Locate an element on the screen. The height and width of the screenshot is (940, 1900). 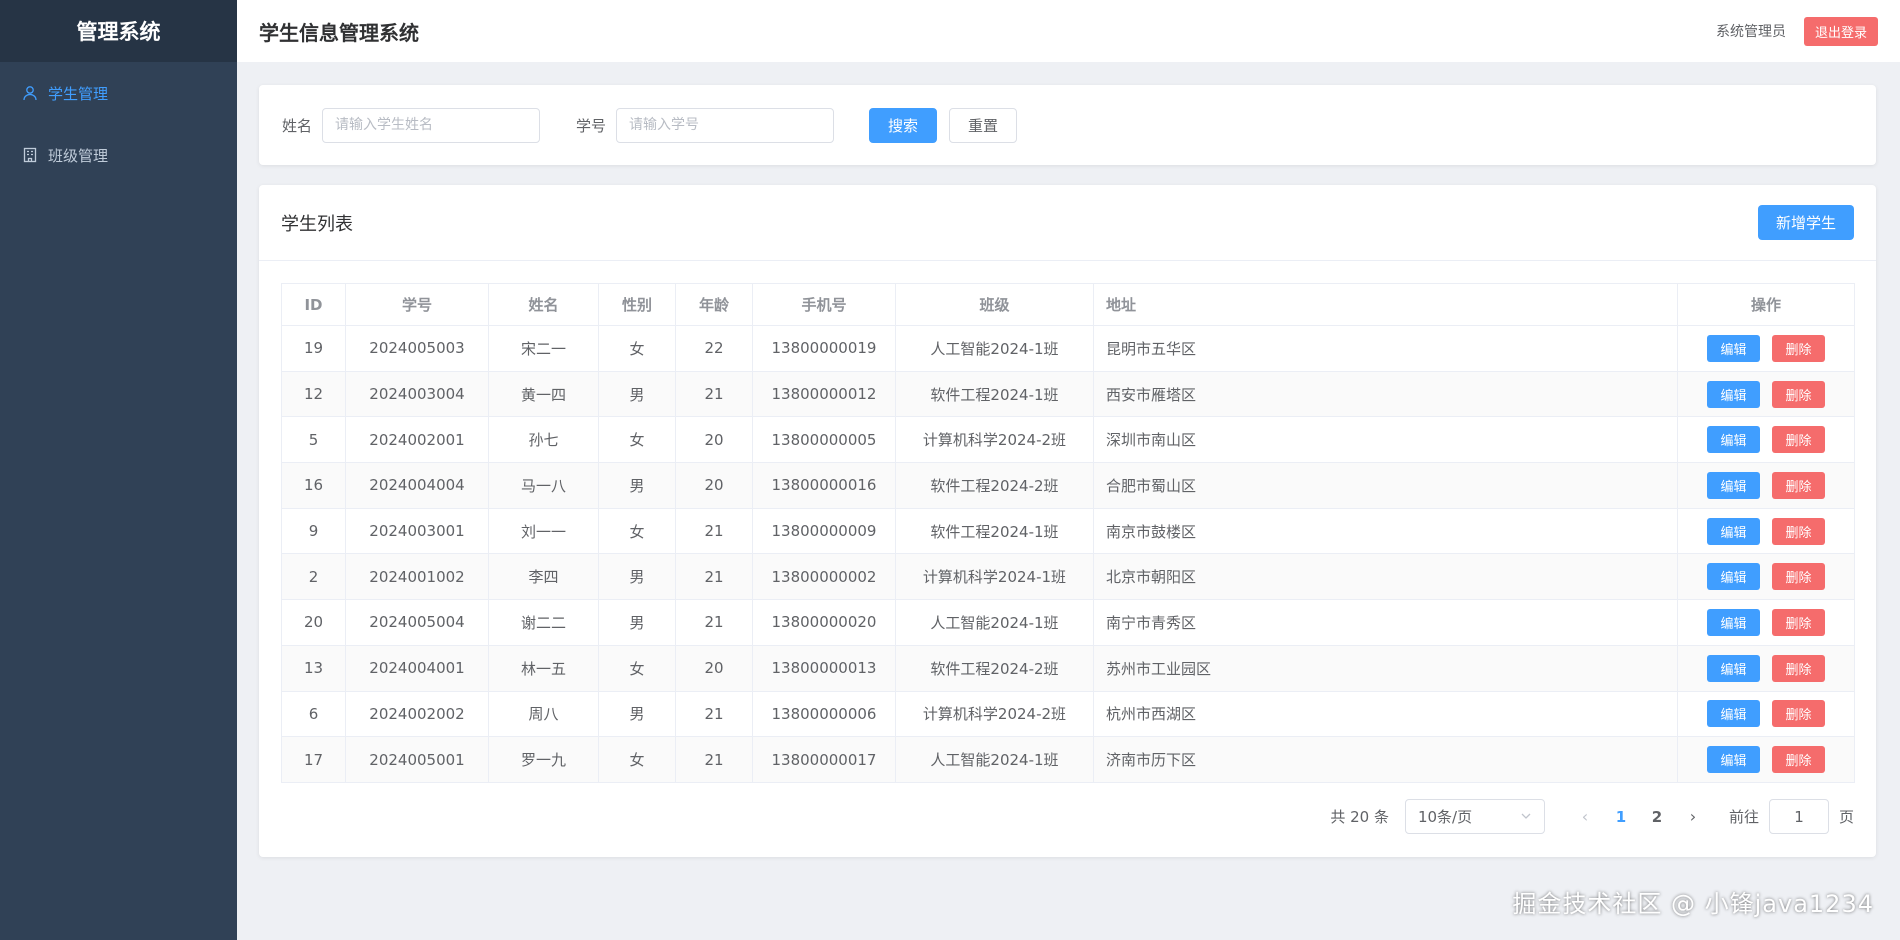
table-cell: 软件工程2024-2班 is located at coordinates (994, 668).